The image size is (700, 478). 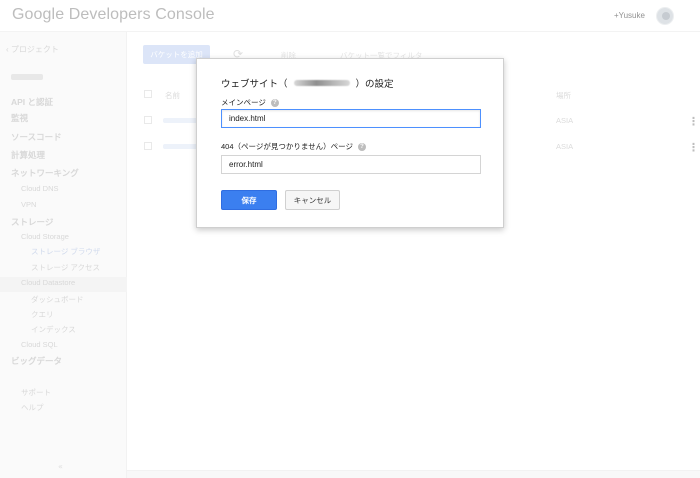 What do you see at coordinates (321, 83) in the screenshot?
I see `bucket-name-blurred` at bounding box center [321, 83].